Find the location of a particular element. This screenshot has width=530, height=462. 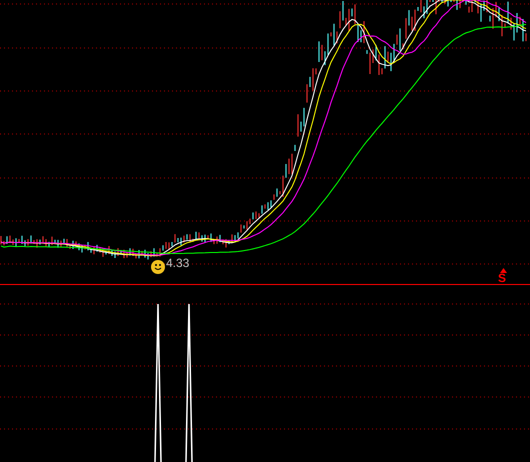

low-price-label: 4.33 is located at coordinates (178, 263).